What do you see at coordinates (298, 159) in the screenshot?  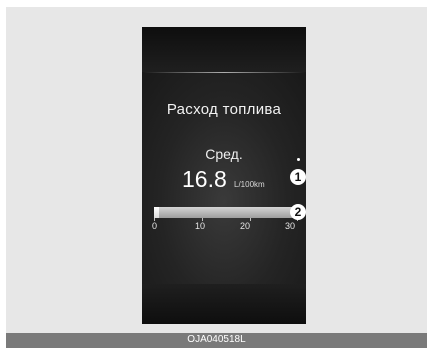 I see `value-indicator-dot` at bounding box center [298, 159].